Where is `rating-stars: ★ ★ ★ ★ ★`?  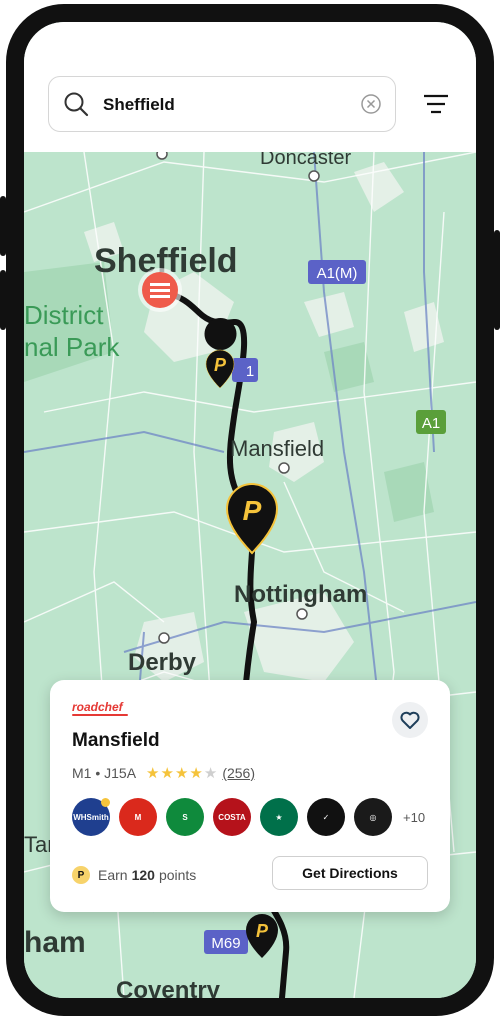
rating-stars: ★ ★ ★ ★ ★ is located at coordinates (182, 773).